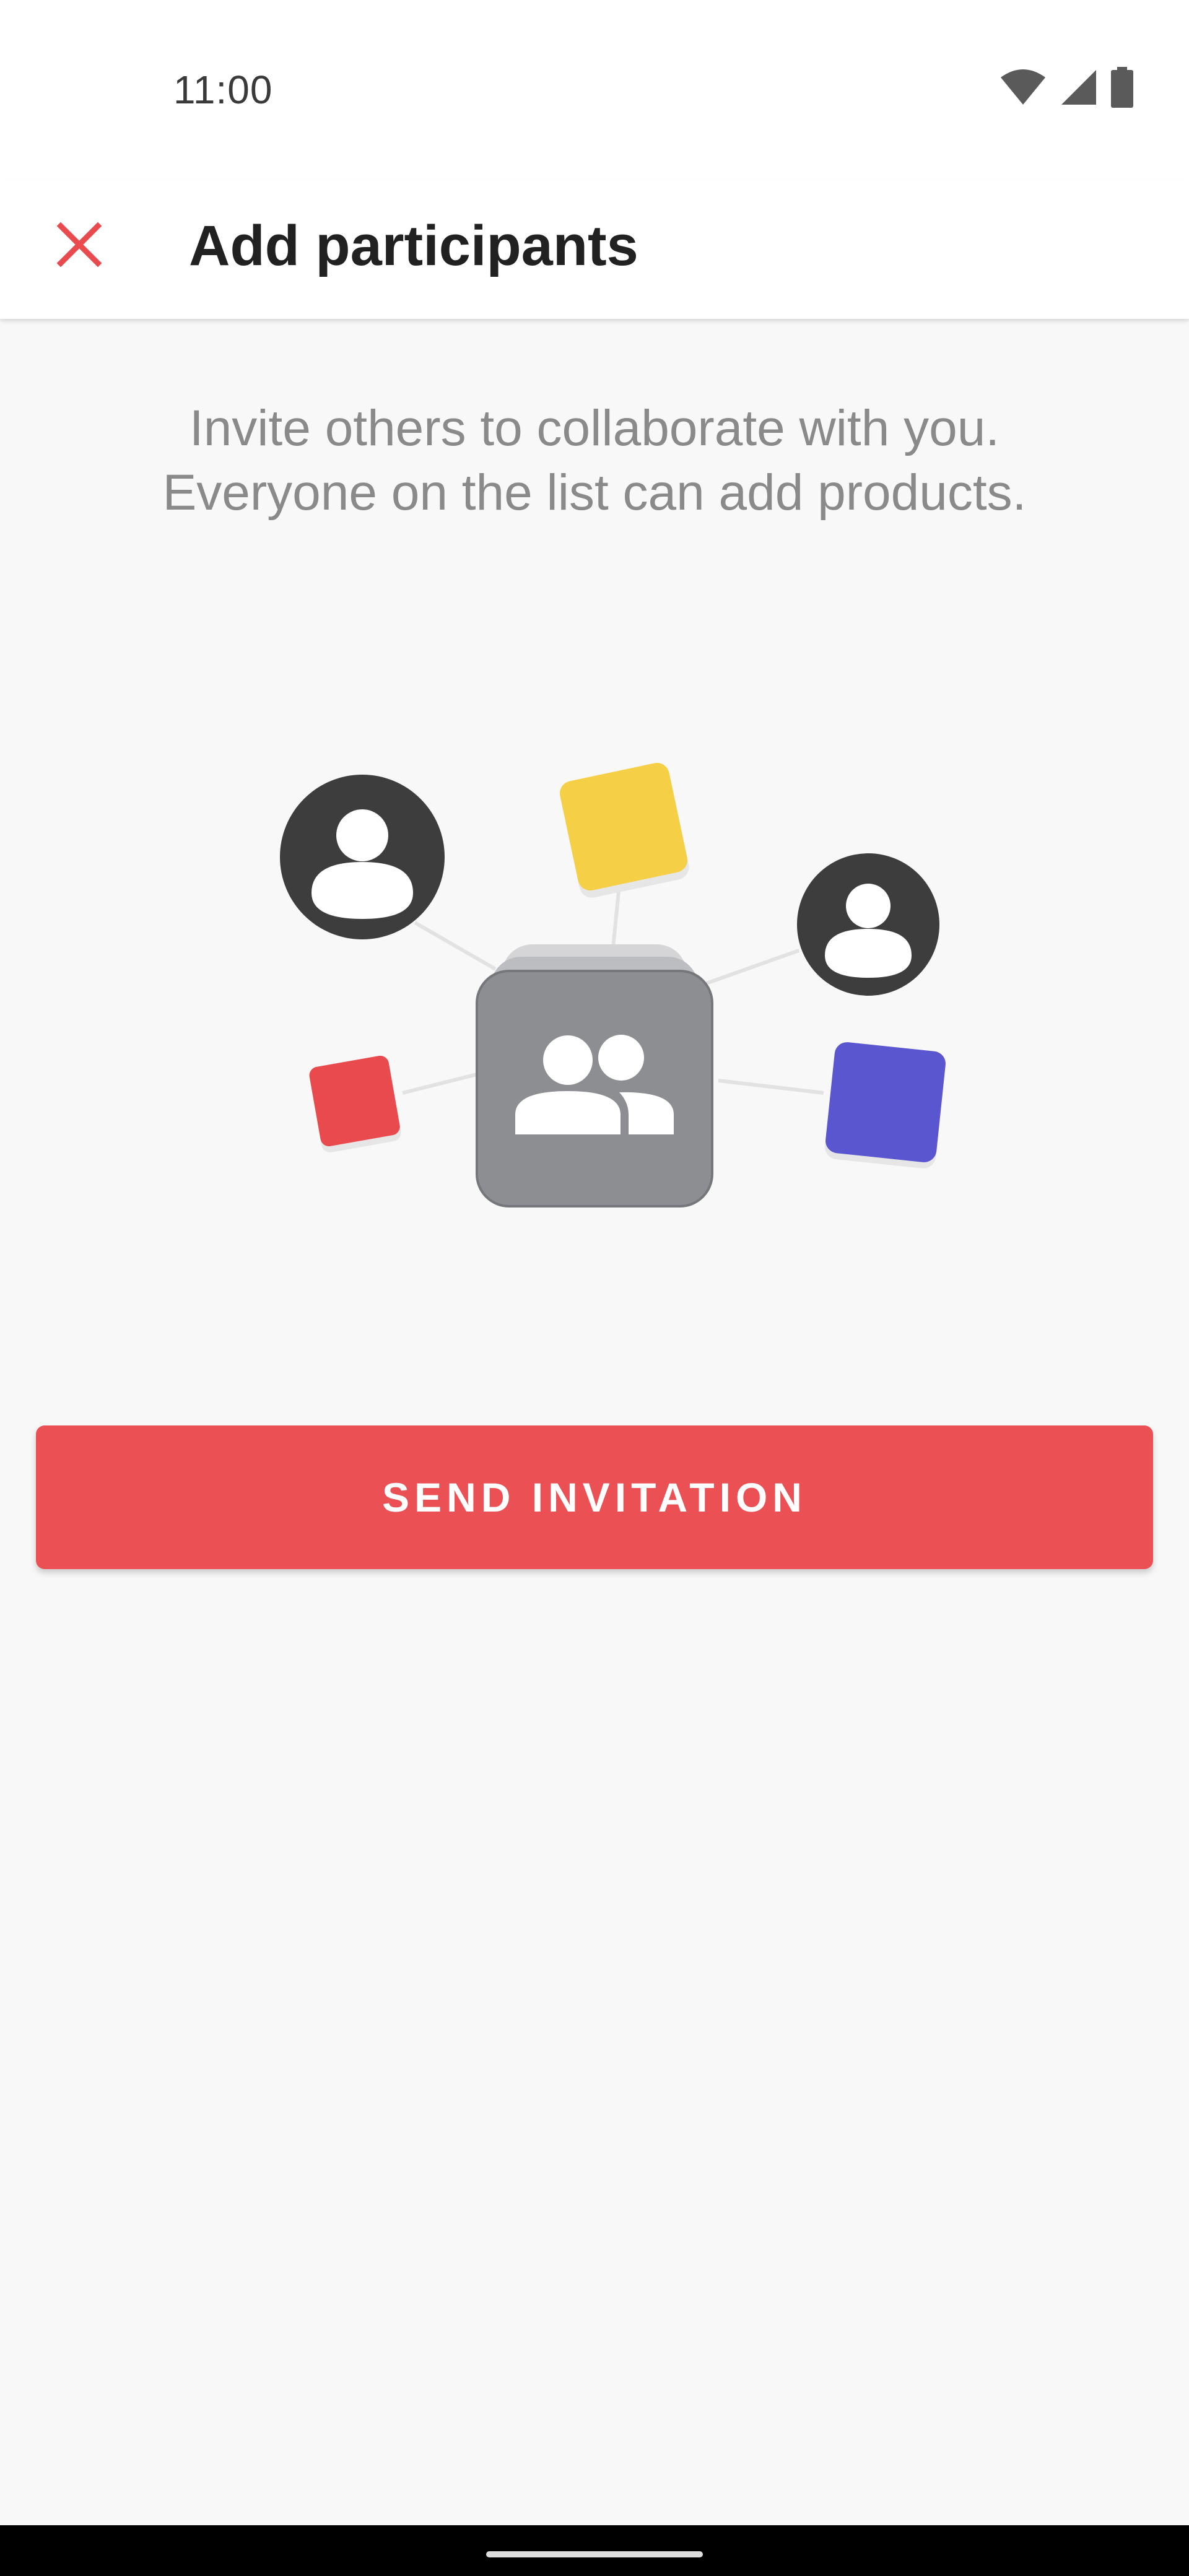 The image size is (1189, 2576). What do you see at coordinates (1078, 89) in the screenshot?
I see `cellular-signal-icon` at bounding box center [1078, 89].